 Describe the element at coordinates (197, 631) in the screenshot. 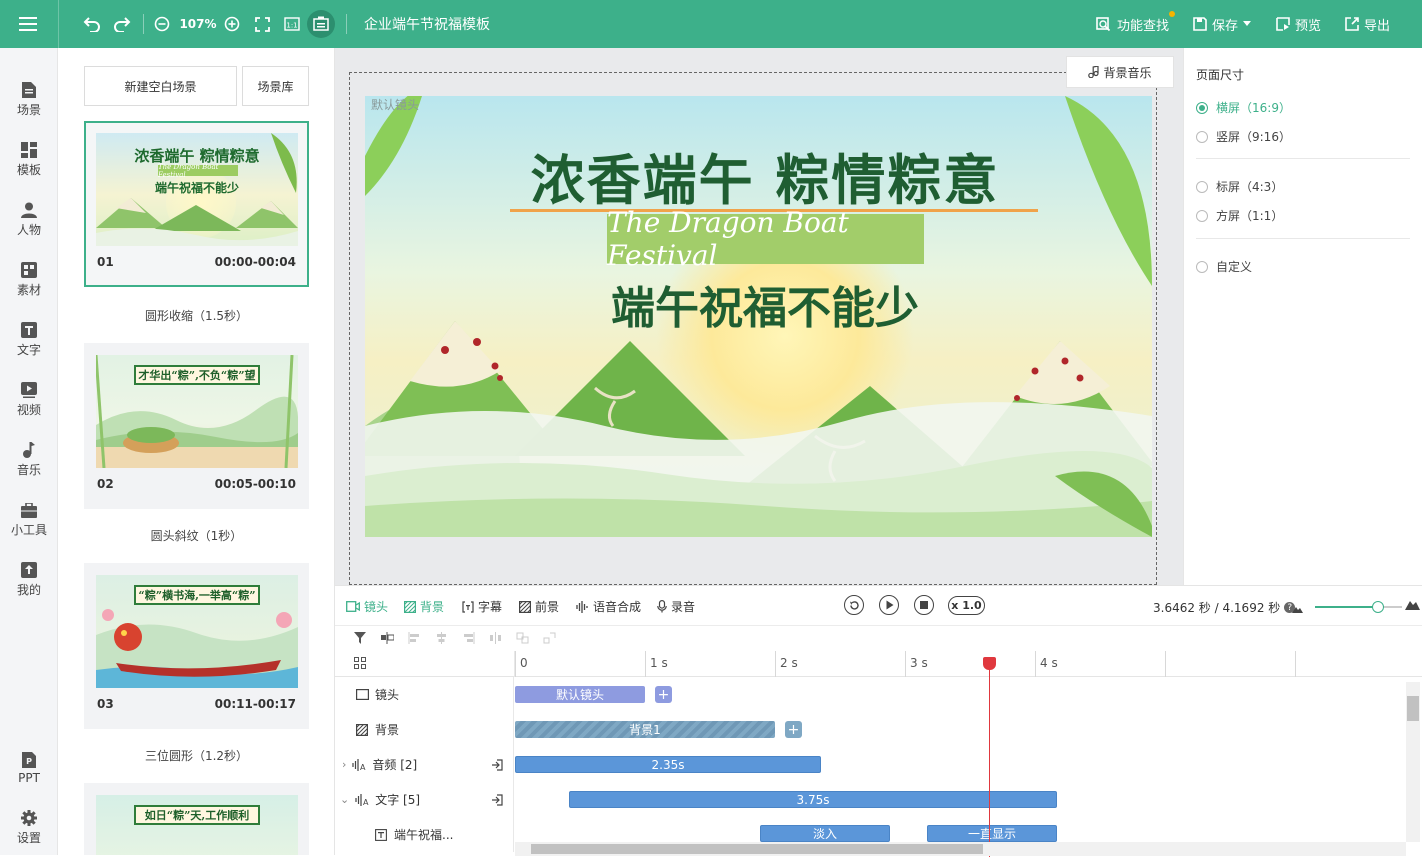

I see `scene-thumbnail: “粽”横书海,一举高“粽”` at that location.